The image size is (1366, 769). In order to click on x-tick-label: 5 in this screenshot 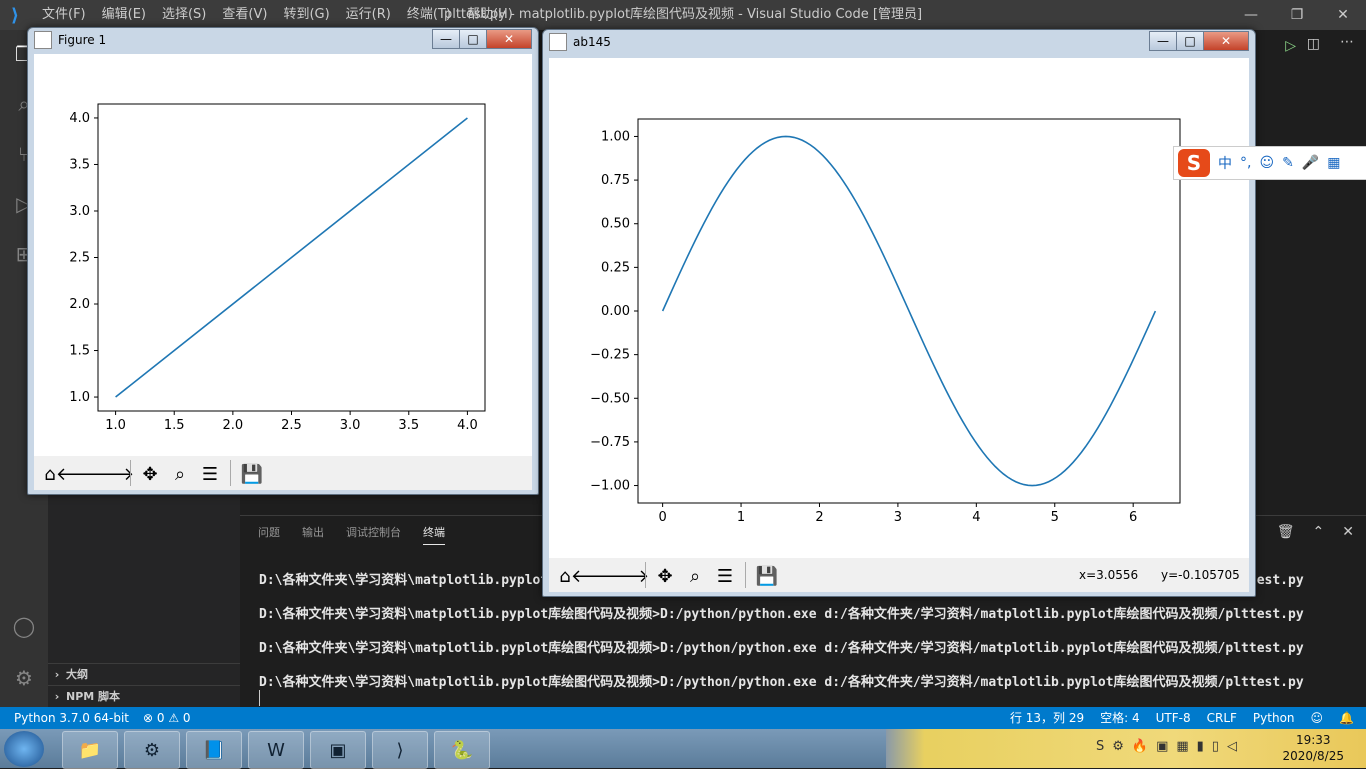, I will do `click(1055, 517)`.